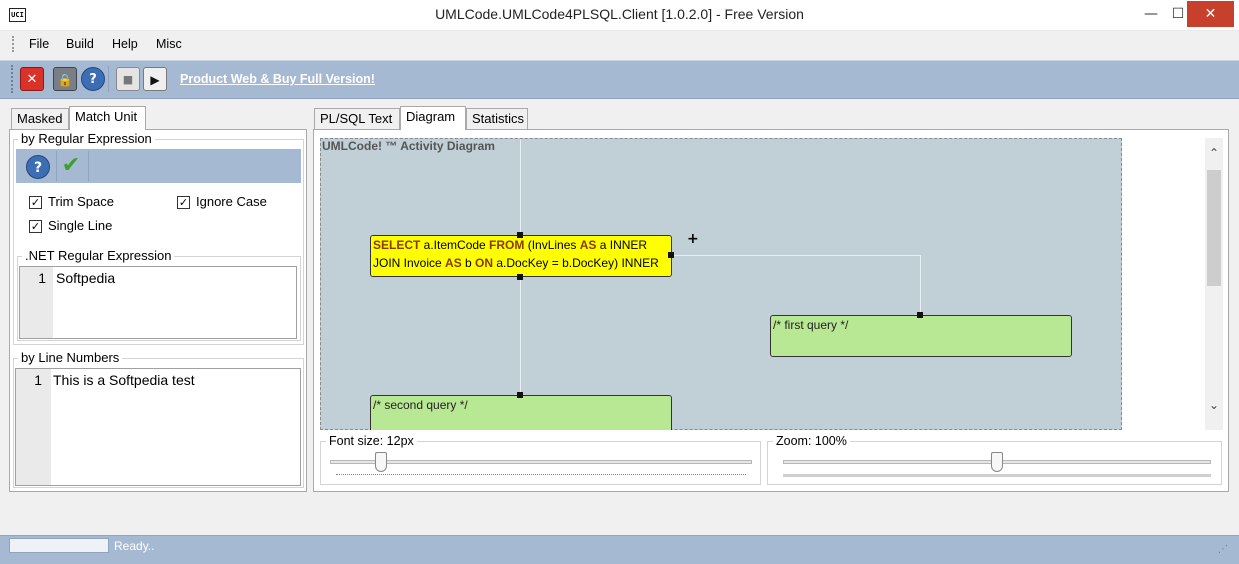 Image resolution: width=1239 pixels, height=564 pixels. Describe the element at coordinates (380, 462) in the screenshot. I see `font-size-slider-thumb` at that location.